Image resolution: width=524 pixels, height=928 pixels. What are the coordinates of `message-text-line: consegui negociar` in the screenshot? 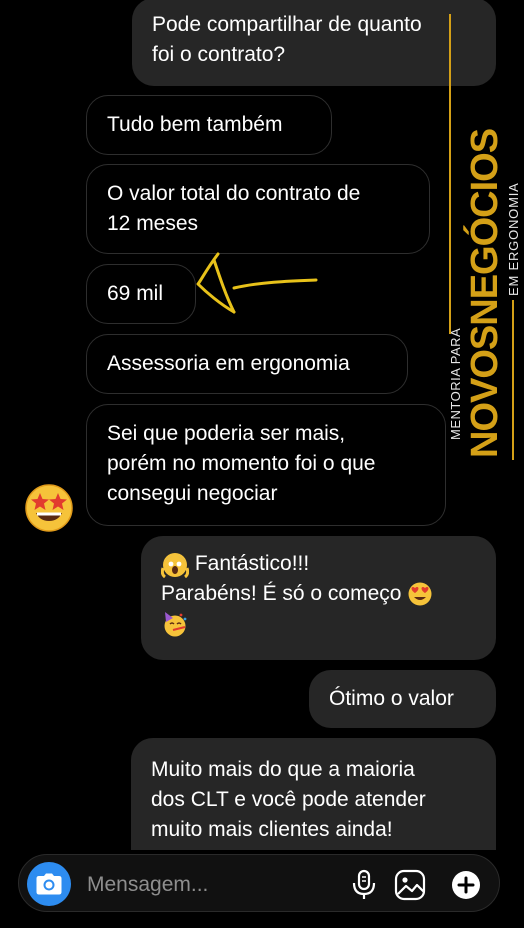 It's located at (192, 493).